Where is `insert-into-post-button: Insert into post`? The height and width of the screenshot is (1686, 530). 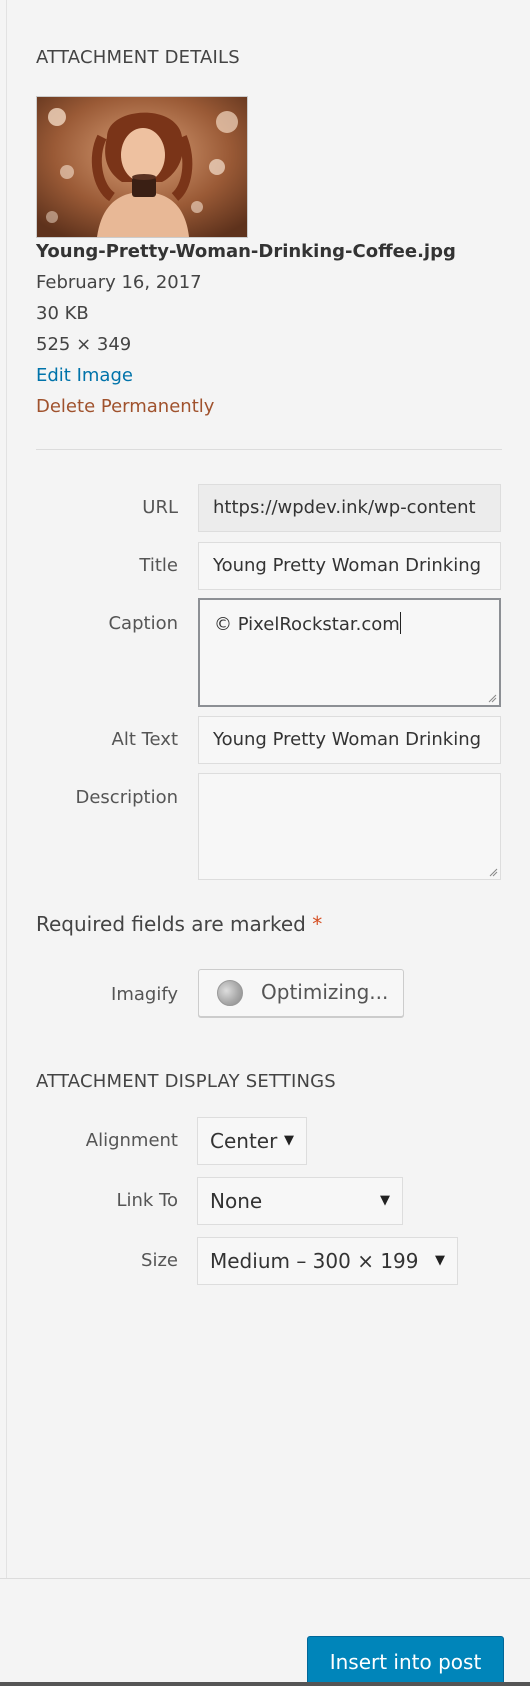
insert-into-post-button: Insert into post is located at coordinates (405, 1661).